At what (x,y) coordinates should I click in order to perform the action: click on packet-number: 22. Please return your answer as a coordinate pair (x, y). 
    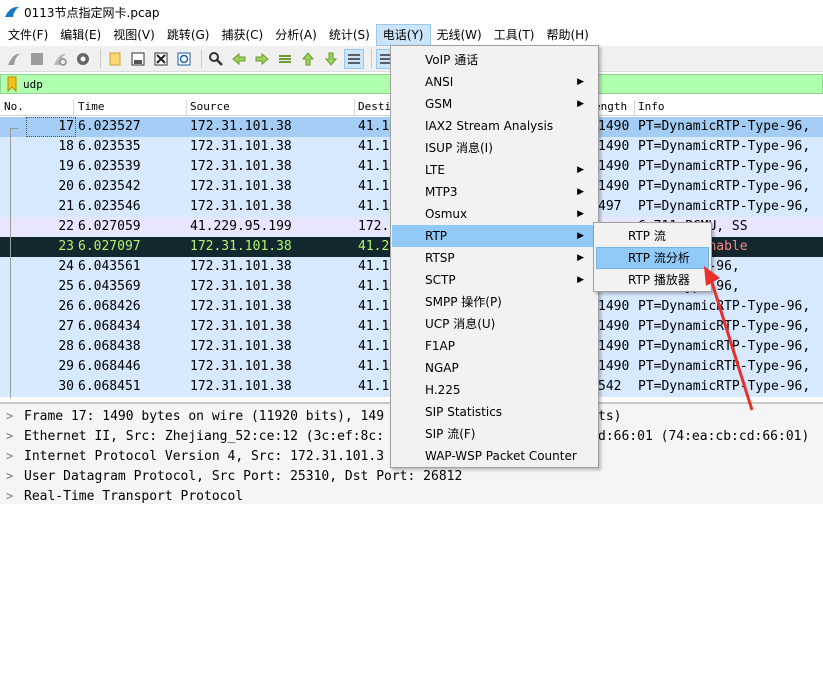
    Looking at the image, I should click on (66, 226).